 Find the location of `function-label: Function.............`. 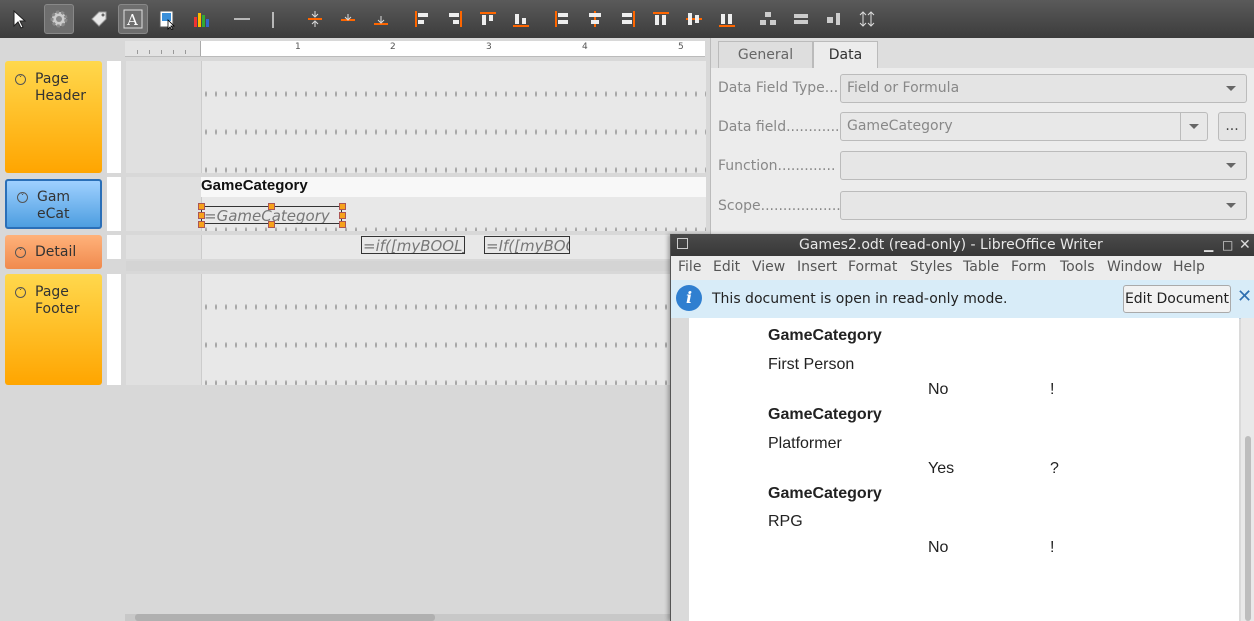

function-label: Function............. is located at coordinates (777, 166).